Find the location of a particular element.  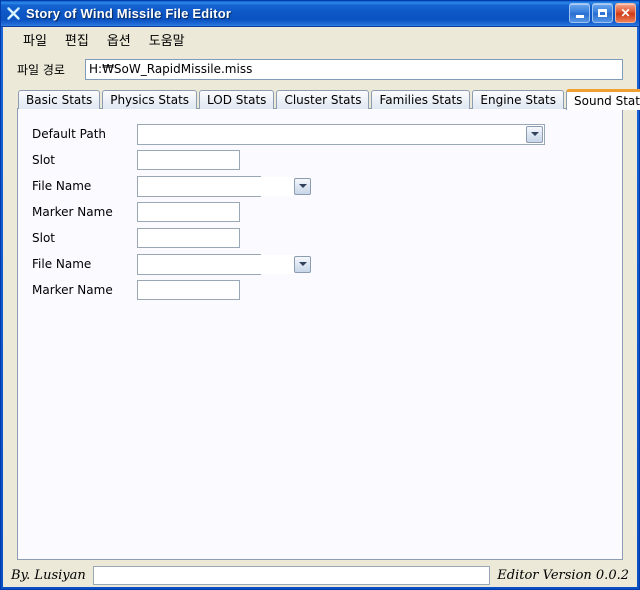

default-path-dropdown-button is located at coordinates (534, 134).